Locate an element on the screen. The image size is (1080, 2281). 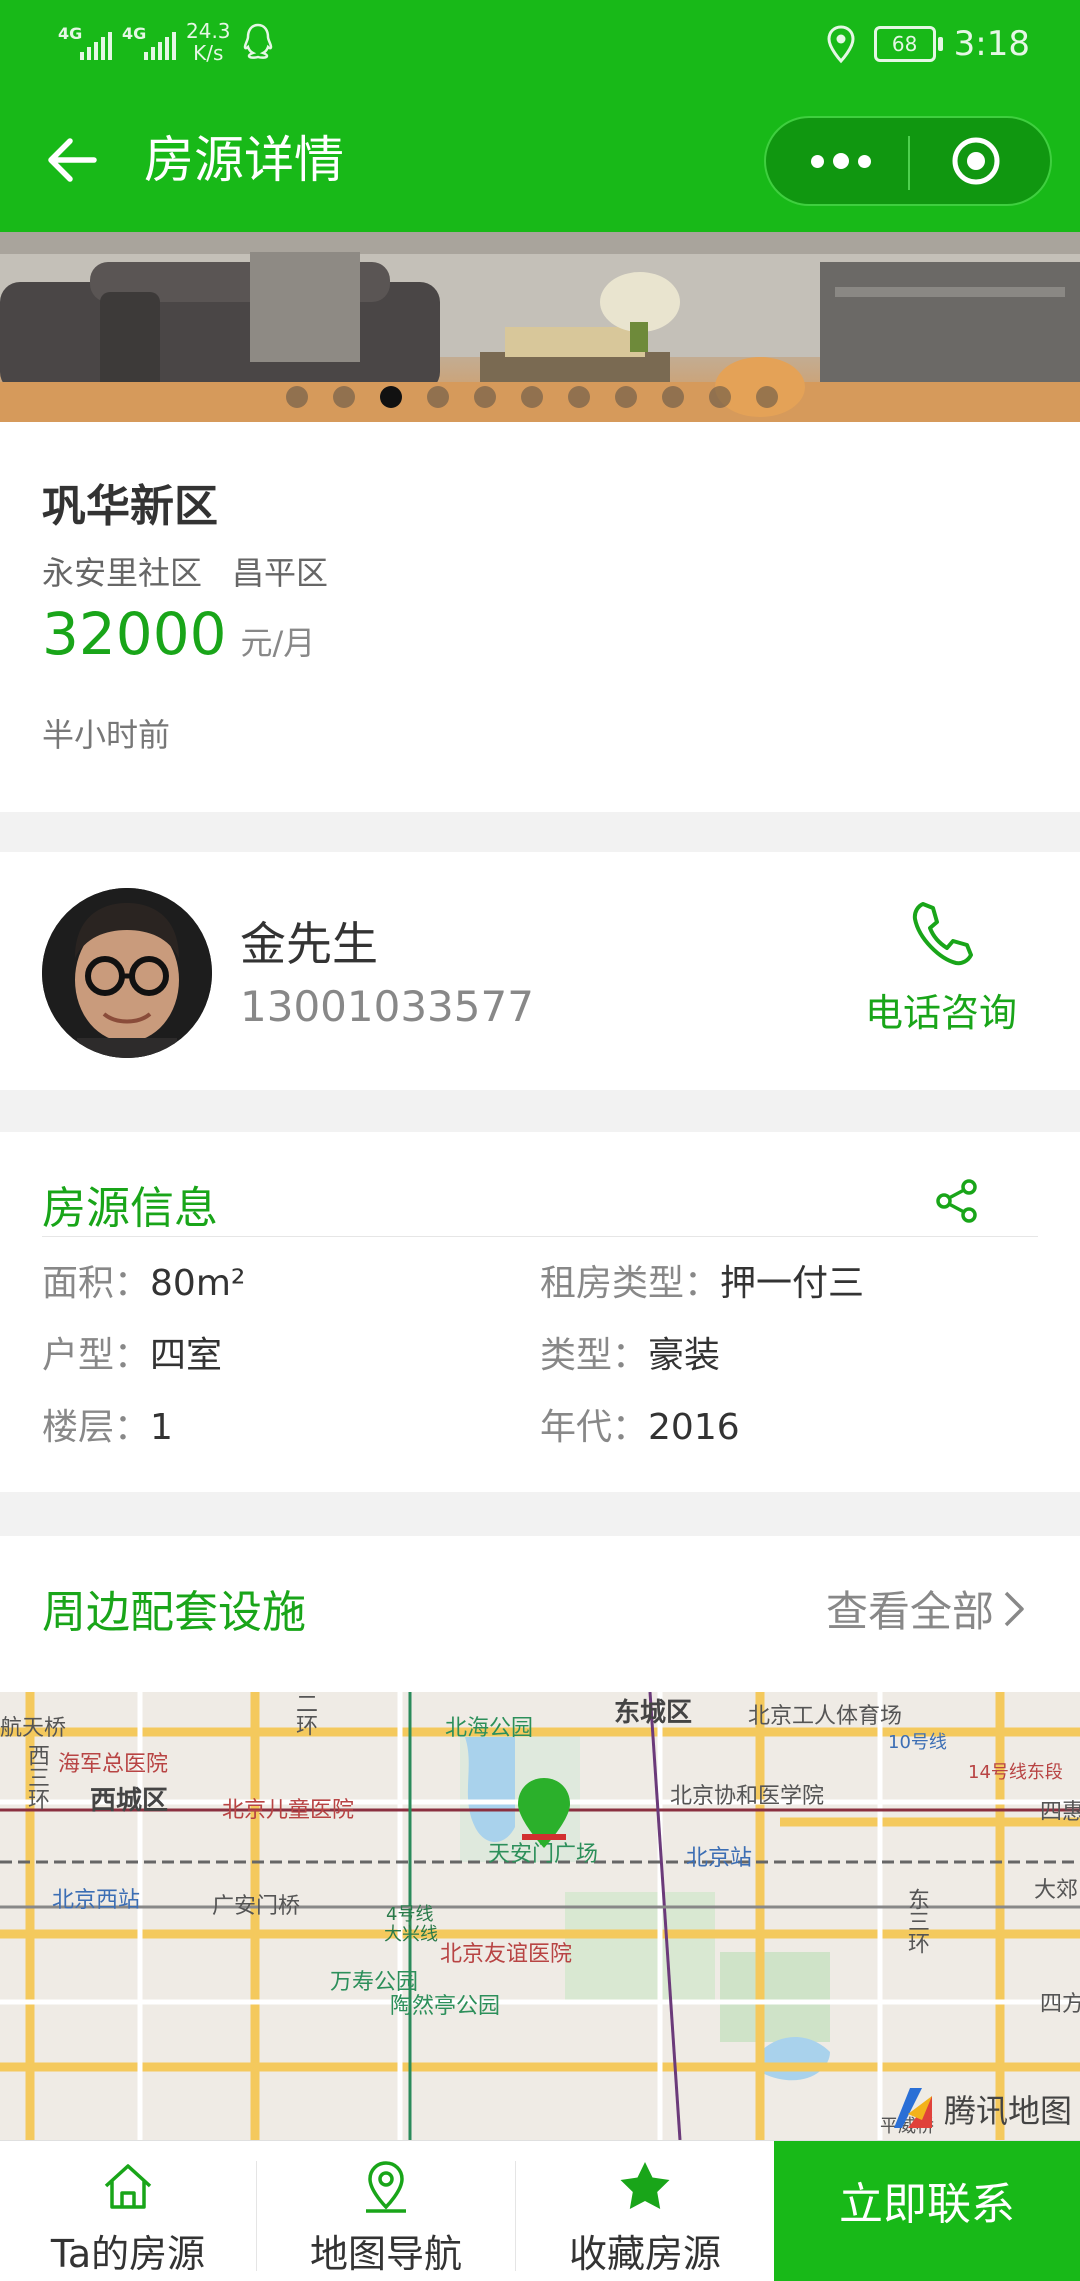
map-provider-name: 腾讯地图 is located at coordinates (1007, 2111).